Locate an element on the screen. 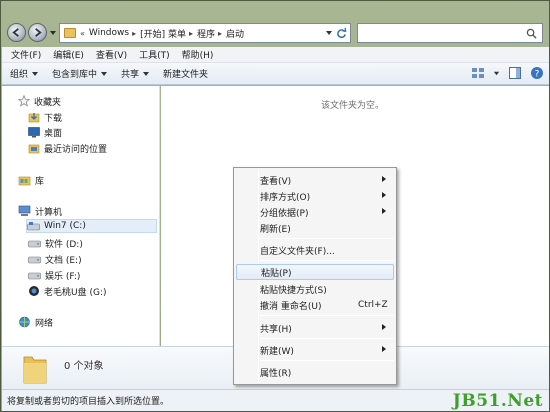  view-options-icon is located at coordinates (478, 73).